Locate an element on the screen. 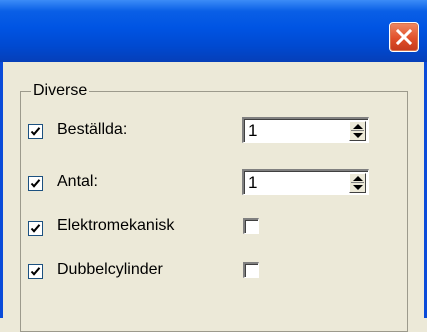 This screenshot has width=427, height=332. close-button is located at coordinates (404, 37).